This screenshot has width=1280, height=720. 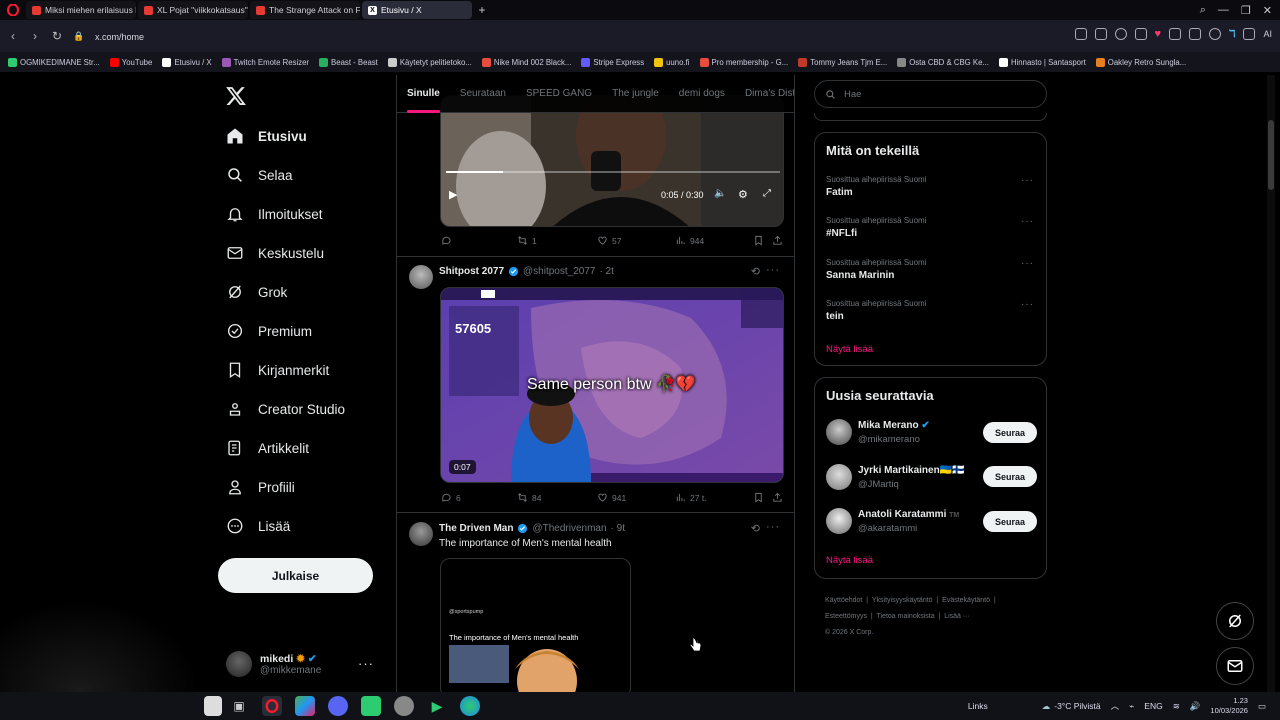 What do you see at coordinates (260, 487) in the screenshot?
I see `sidebar-item-profile: Profiili` at bounding box center [260, 487].